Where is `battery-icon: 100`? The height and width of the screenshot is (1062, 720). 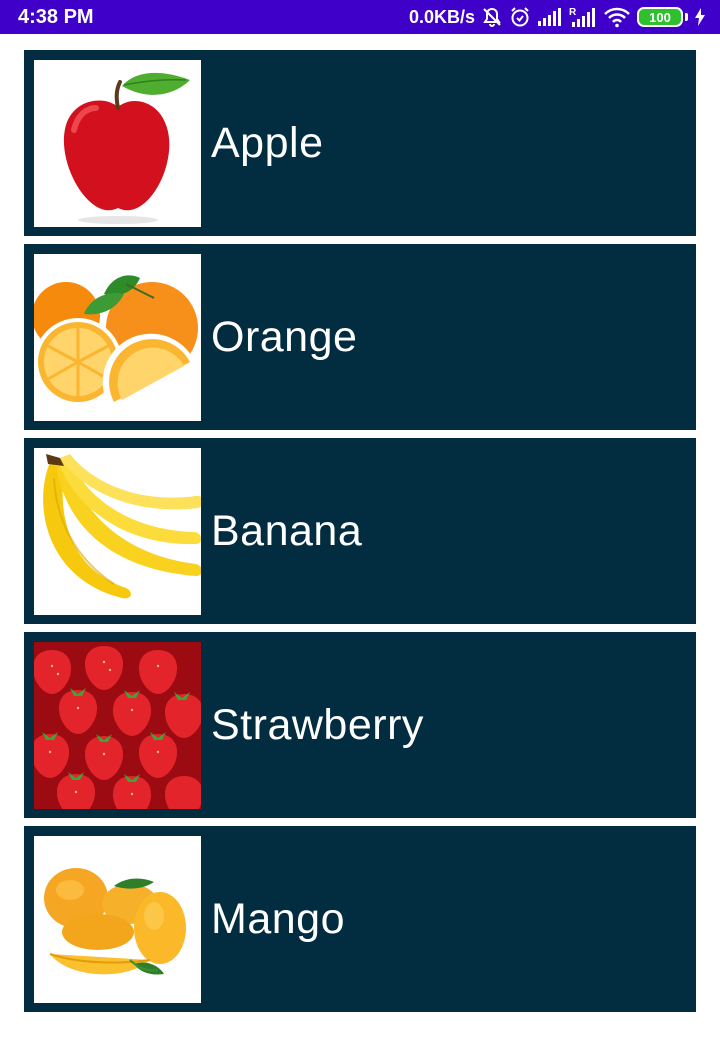
battery-icon: 100 is located at coordinates (662, 17).